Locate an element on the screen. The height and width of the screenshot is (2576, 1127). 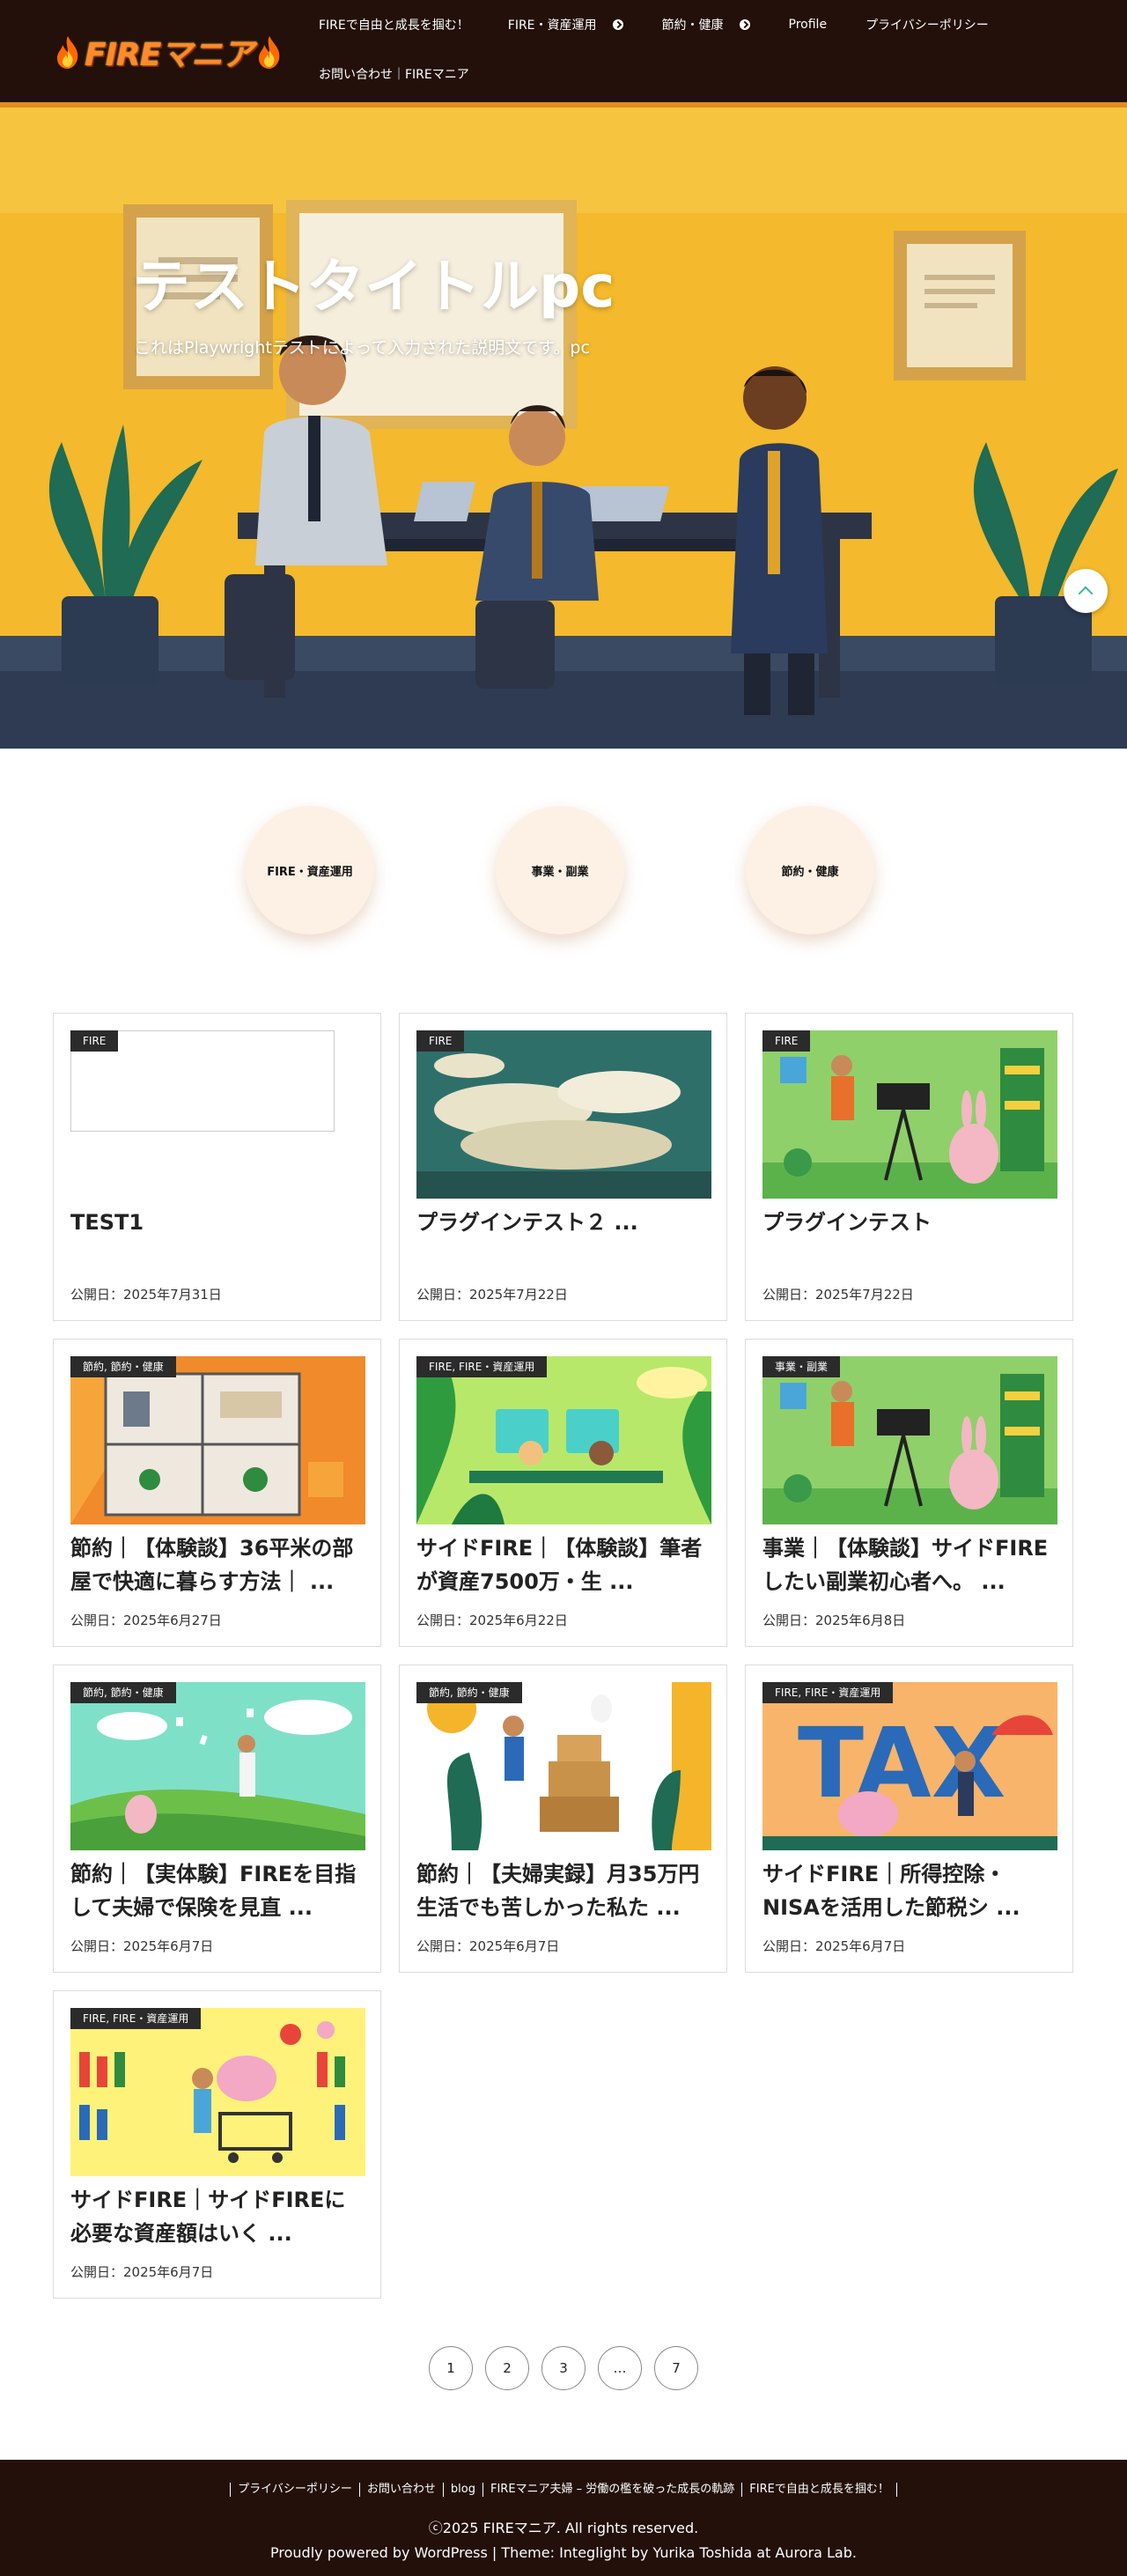
category-label: 事業・副業 is located at coordinates (560, 872).